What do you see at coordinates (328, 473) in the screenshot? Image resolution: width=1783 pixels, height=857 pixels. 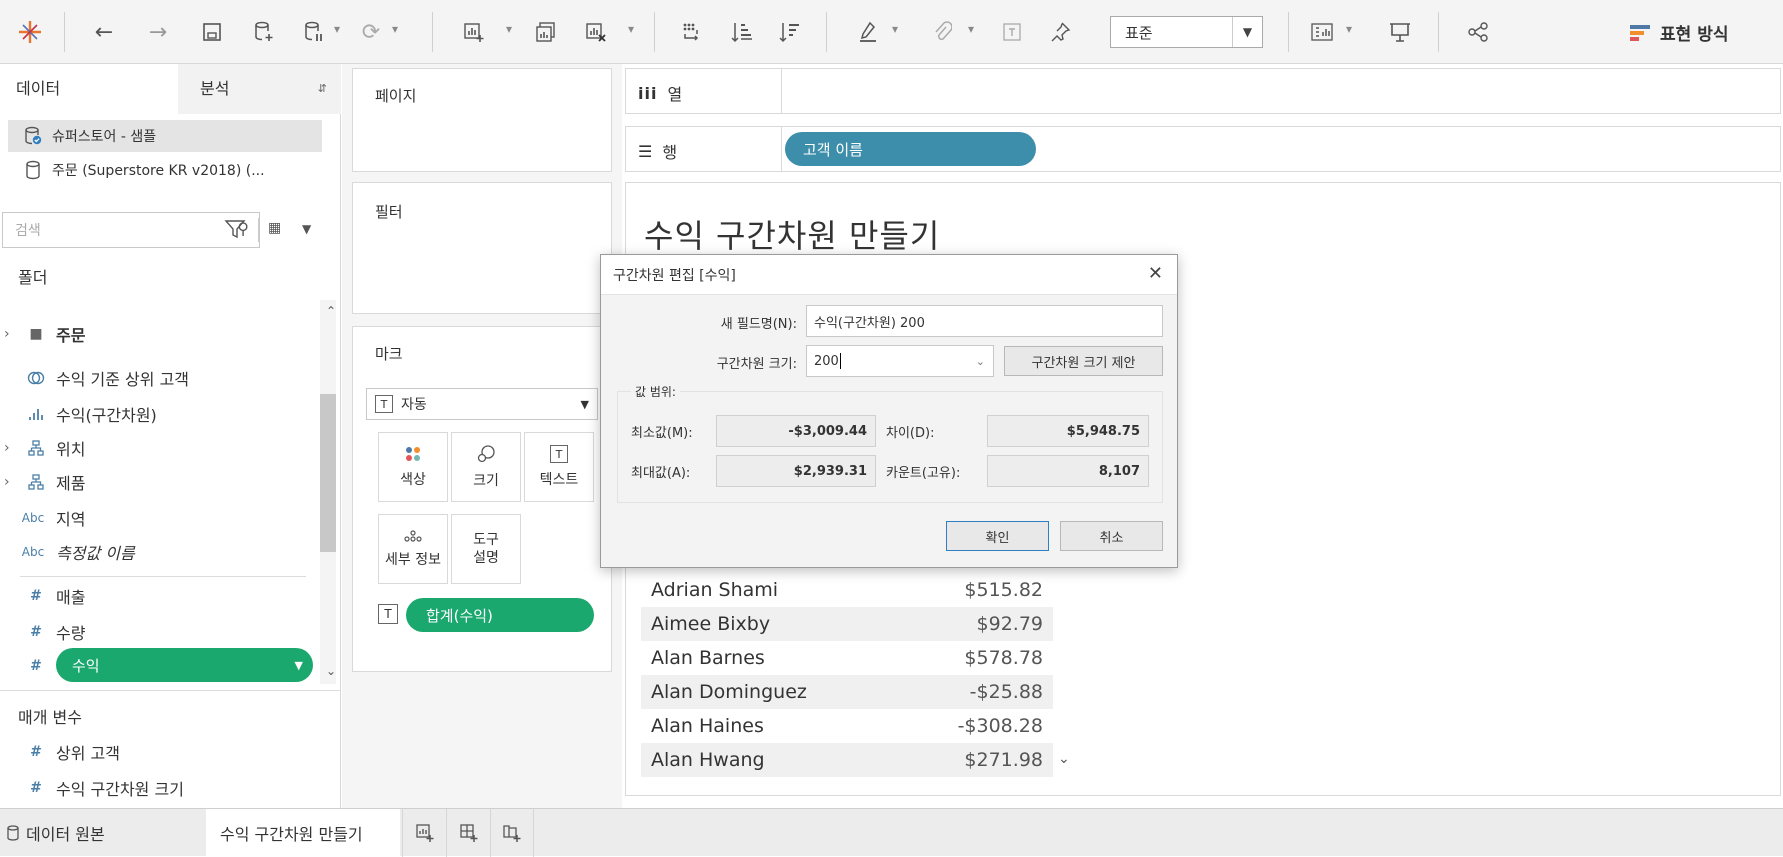 I see `scrollbar-thumb` at bounding box center [328, 473].